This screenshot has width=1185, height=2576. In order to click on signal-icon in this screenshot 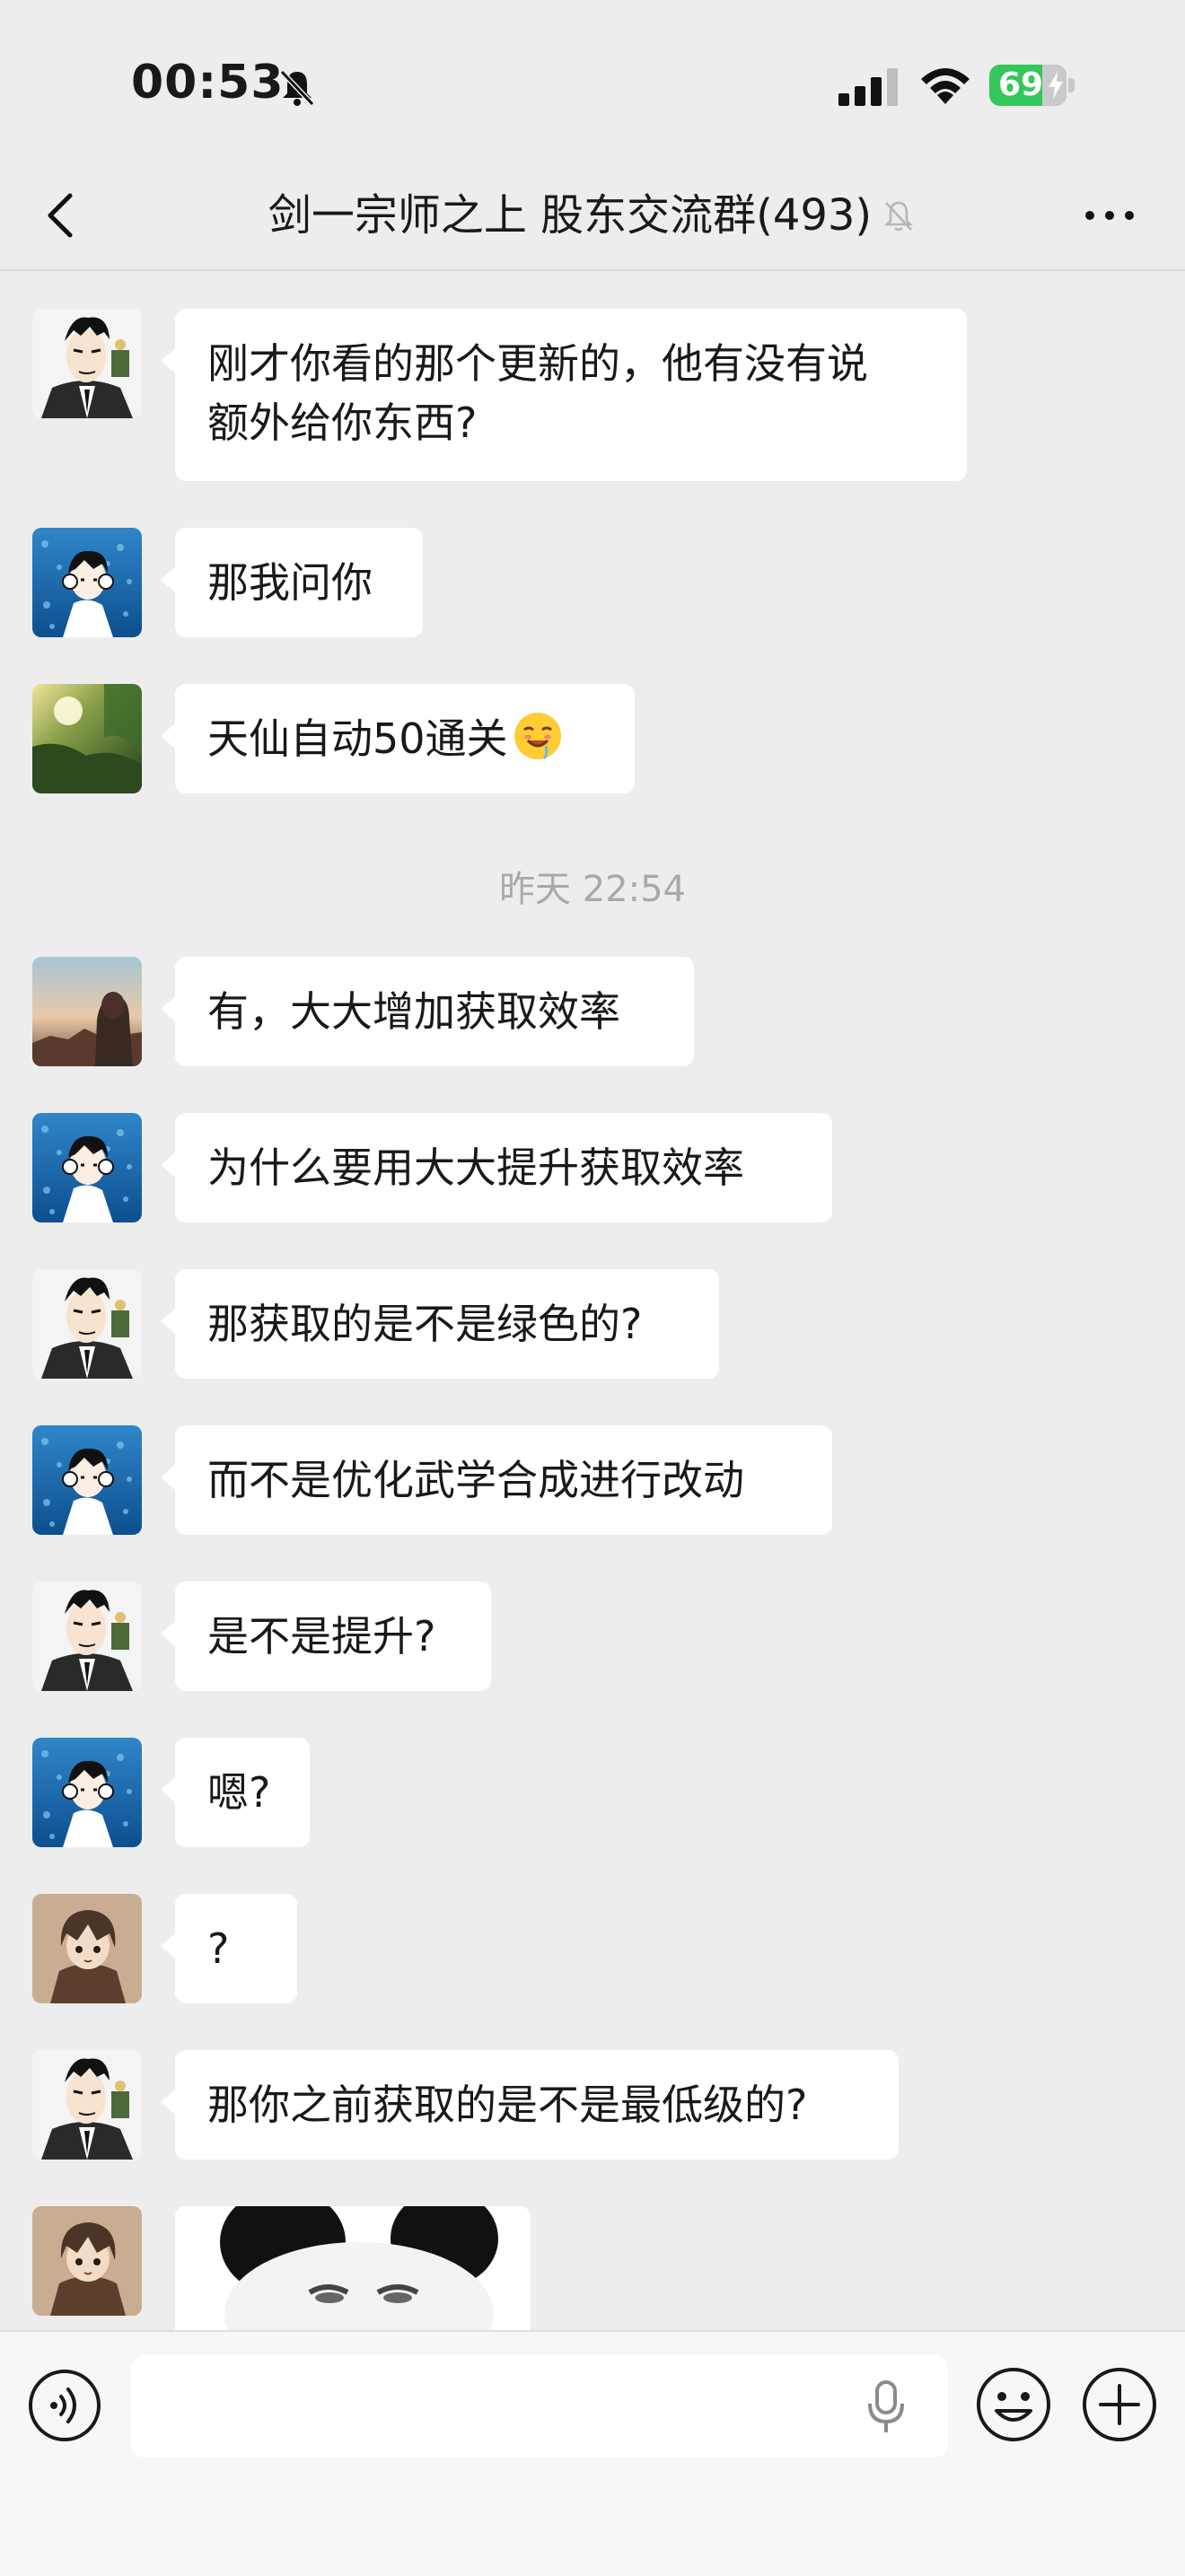, I will do `click(868, 87)`.